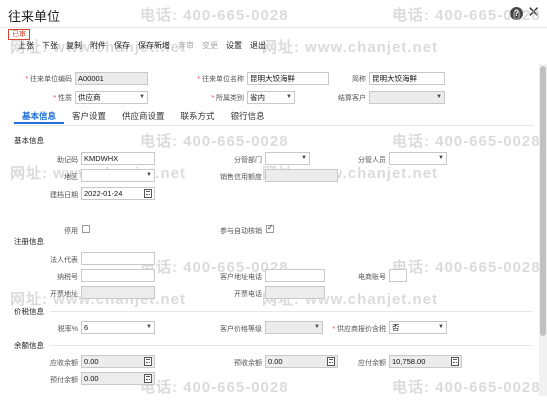  What do you see at coordinates (64, 260) in the screenshot?
I see `legal-rep-label: 法人代表` at bounding box center [64, 260].